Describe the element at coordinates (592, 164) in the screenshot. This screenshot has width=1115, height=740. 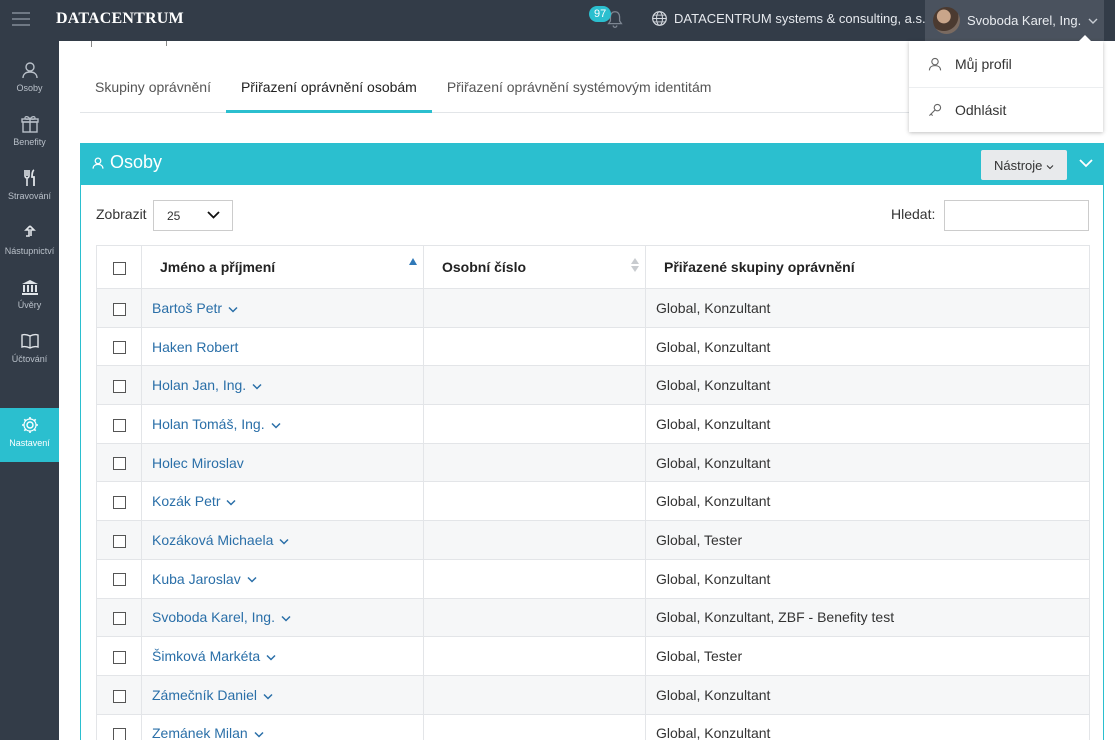
I see `panel-header: Osoby Nástroje` at that location.